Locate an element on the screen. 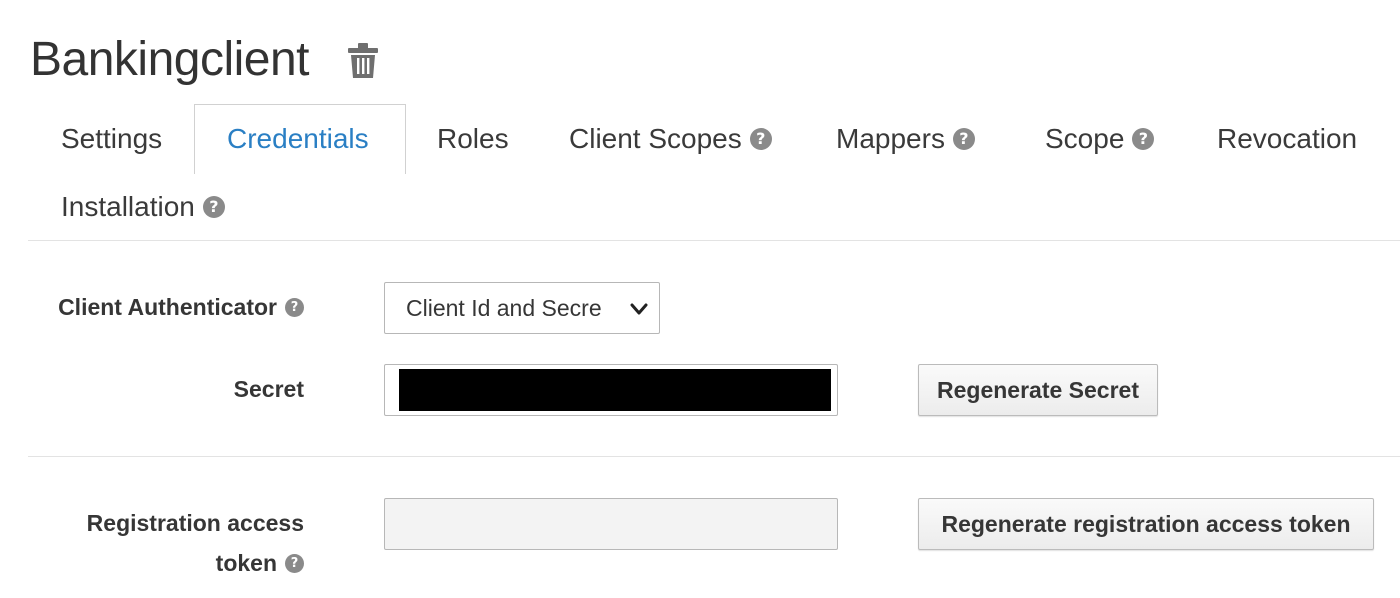 This screenshot has width=1400, height=598. regenerate-secret-button: Regenerate Secret is located at coordinates (1038, 390).